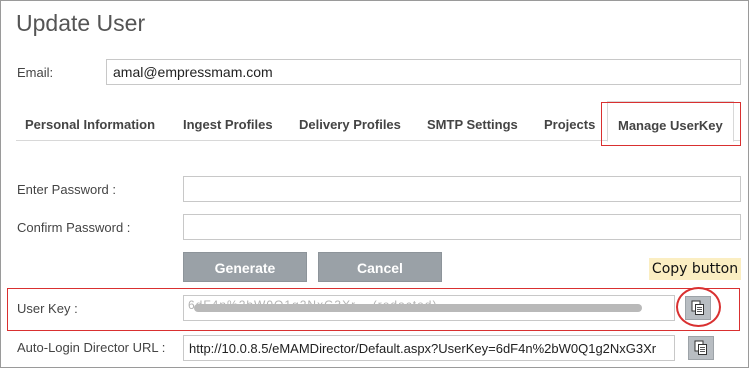 The image size is (749, 368). Describe the element at coordinates (472, 124) in the screenshot. I see `tab-smtp-settings: SMTP Settings` at that location.